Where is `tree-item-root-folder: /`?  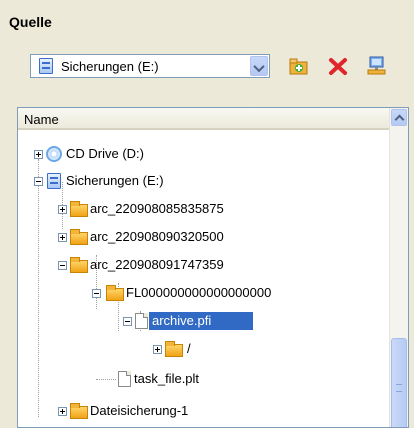
tree-item-root-folder: / is located at coordinates (203, 349).